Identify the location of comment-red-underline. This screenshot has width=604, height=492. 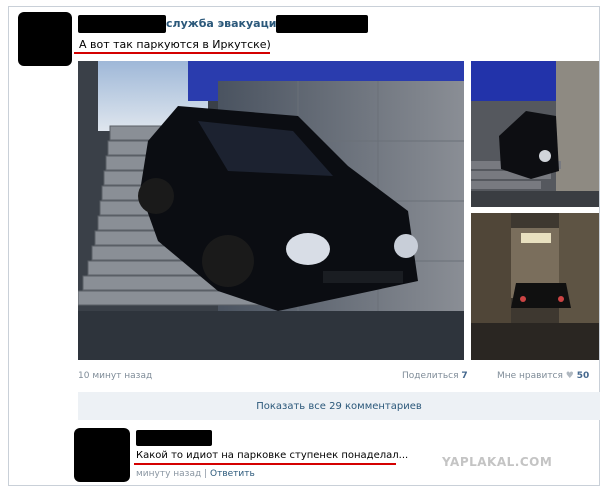
(265, 464).